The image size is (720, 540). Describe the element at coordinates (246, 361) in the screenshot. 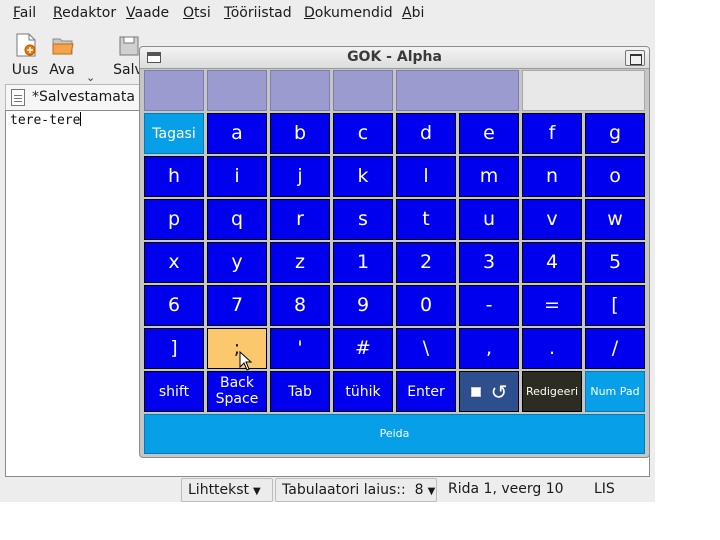

I see `mouse-pointer-icon` at that location.